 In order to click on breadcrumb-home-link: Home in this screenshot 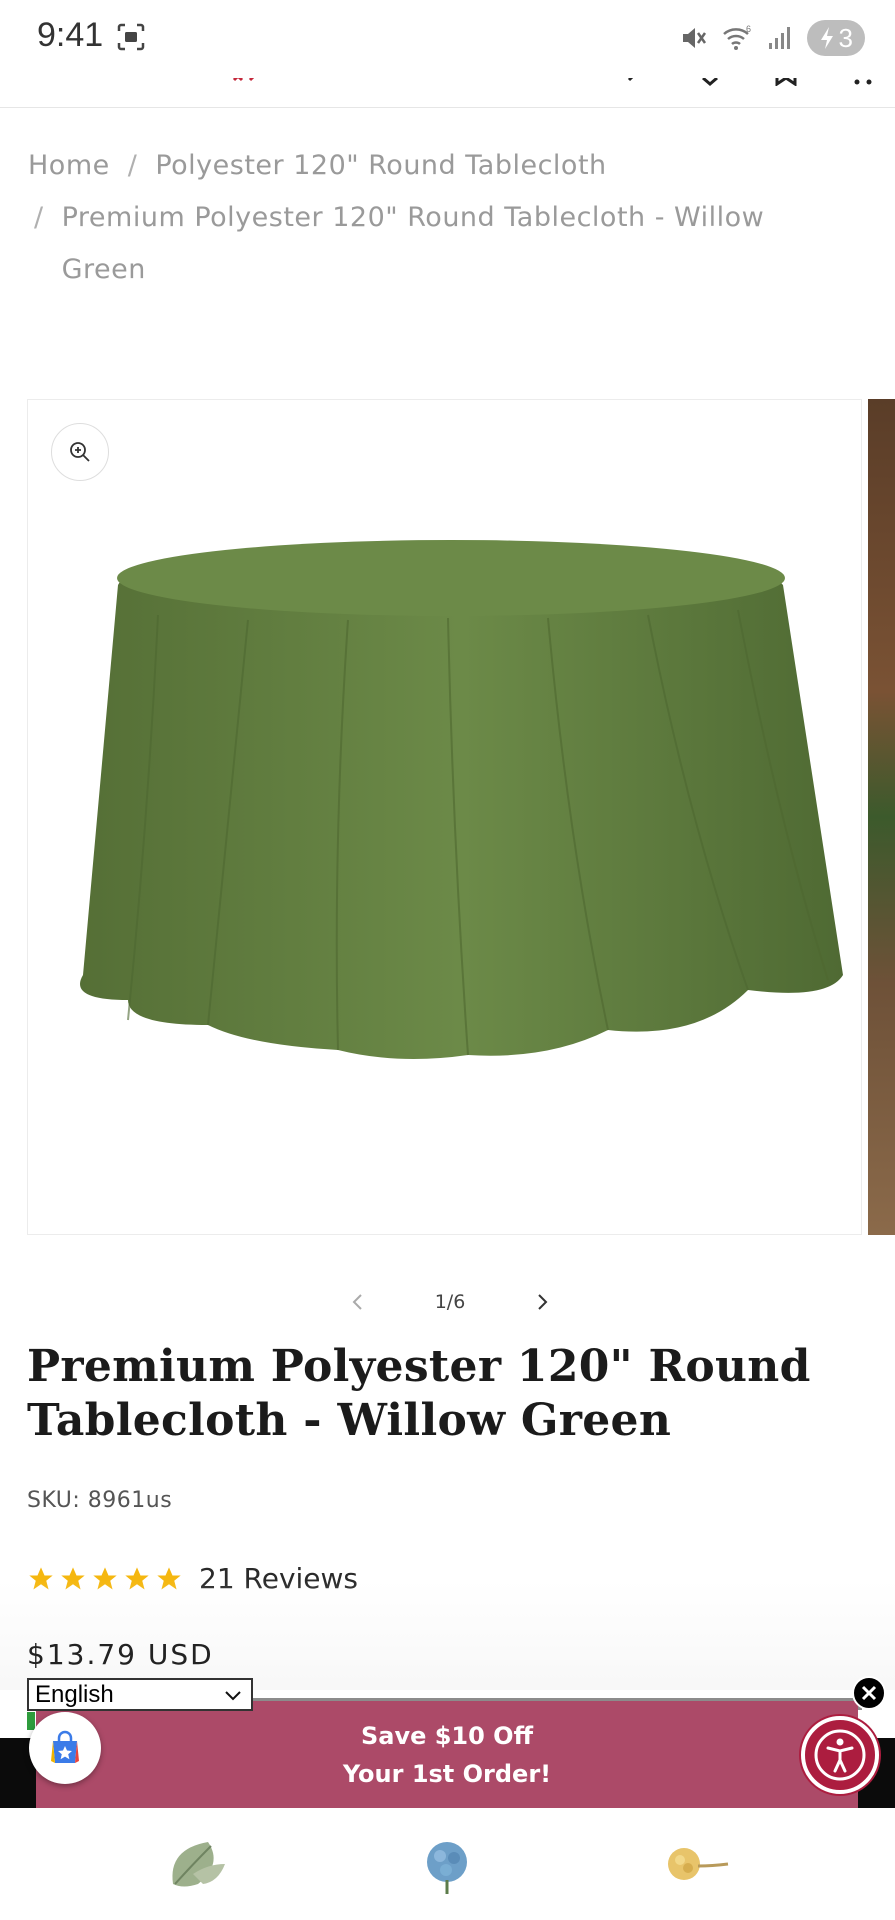, I will do `click(69, 166)`.